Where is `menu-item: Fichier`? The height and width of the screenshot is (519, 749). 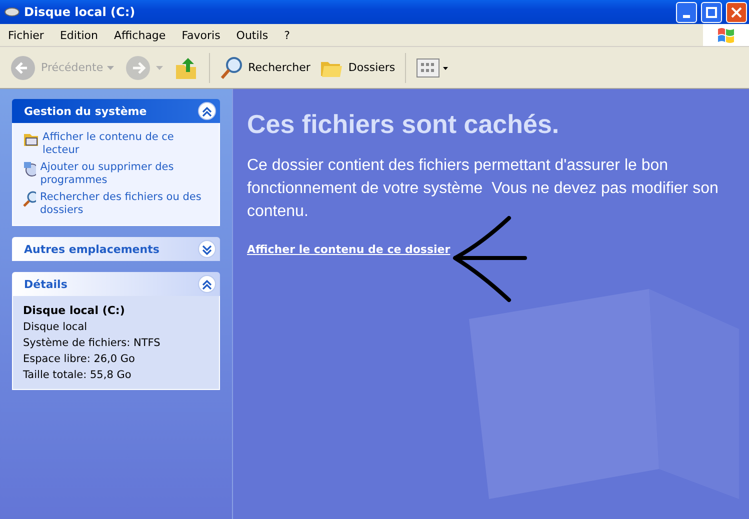 menu-item: Fichier is located at coordinates (26, 35).